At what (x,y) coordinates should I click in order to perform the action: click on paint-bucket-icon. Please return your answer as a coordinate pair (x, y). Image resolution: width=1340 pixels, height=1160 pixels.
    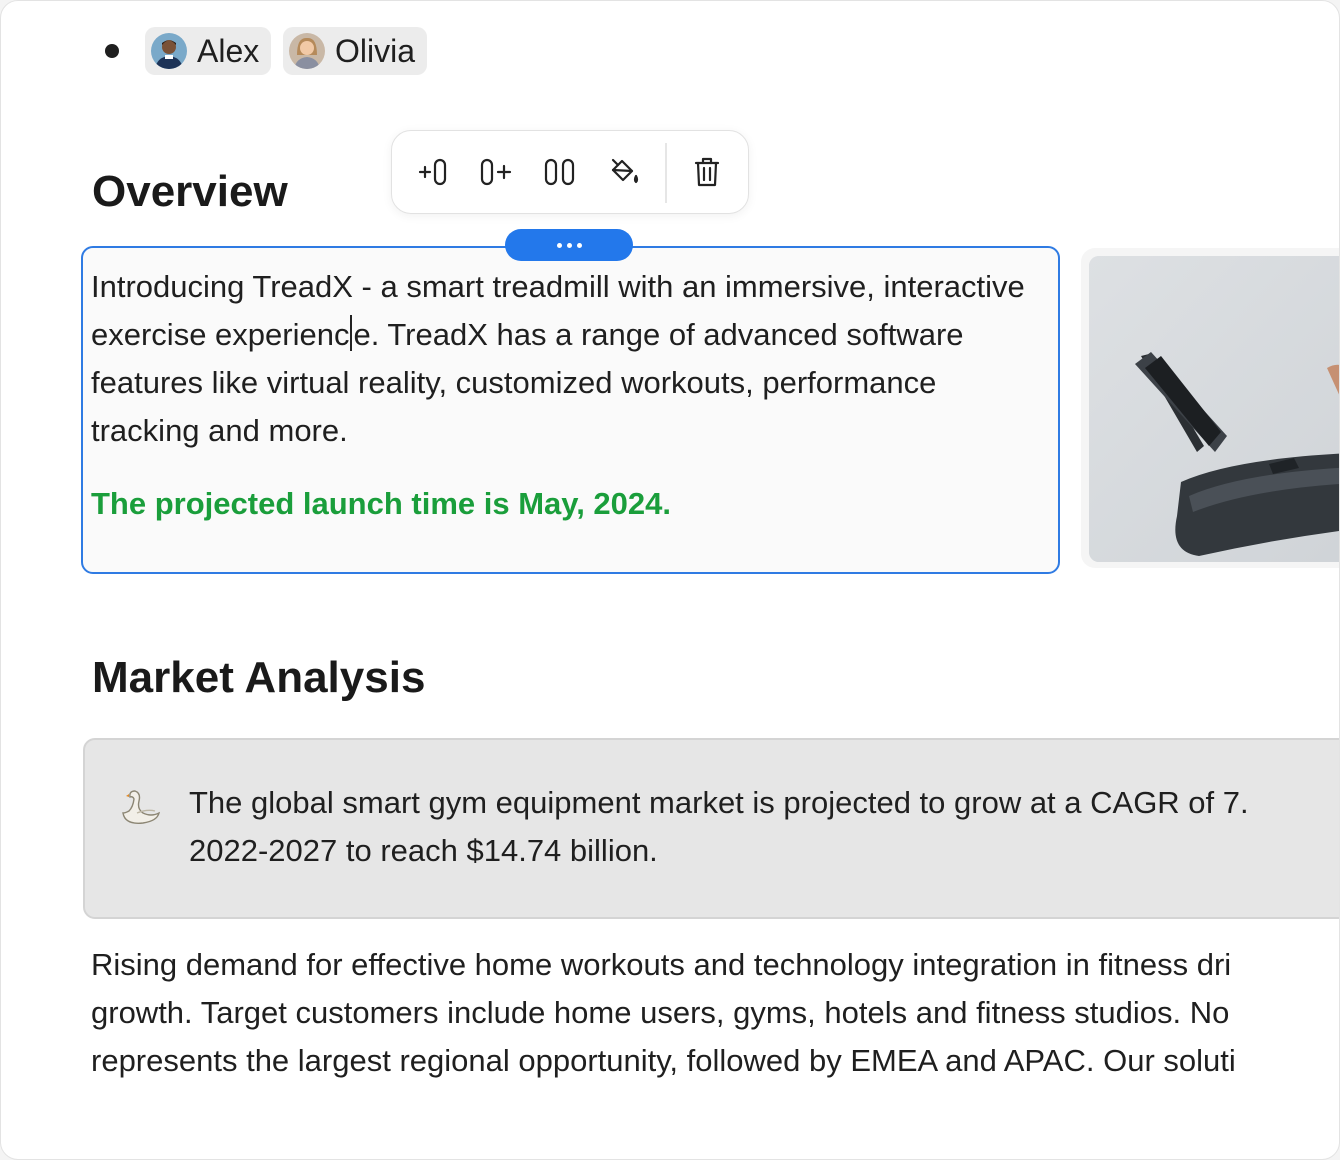
    Looking at the image, I should click on (625, 171).